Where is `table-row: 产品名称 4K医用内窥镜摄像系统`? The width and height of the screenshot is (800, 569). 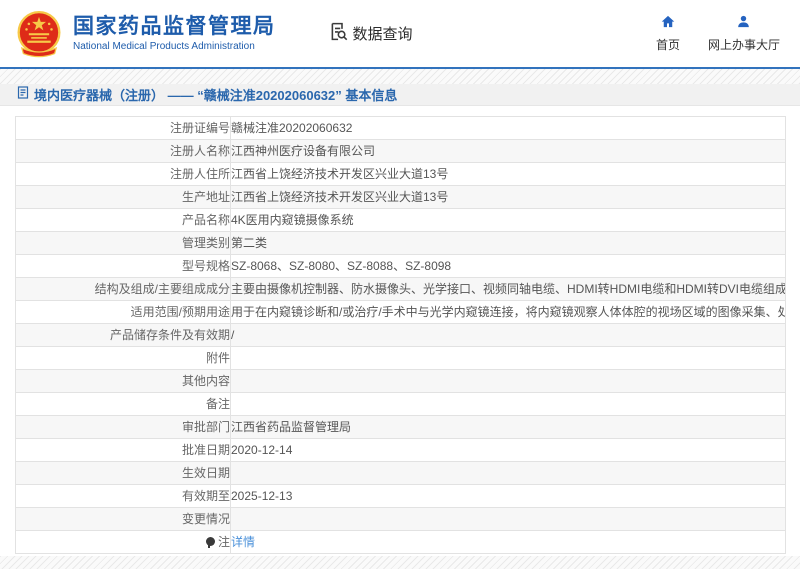 table-row: 产品名称 4K医用内窥镜摄像系统 is located at coordinates (400, 220).